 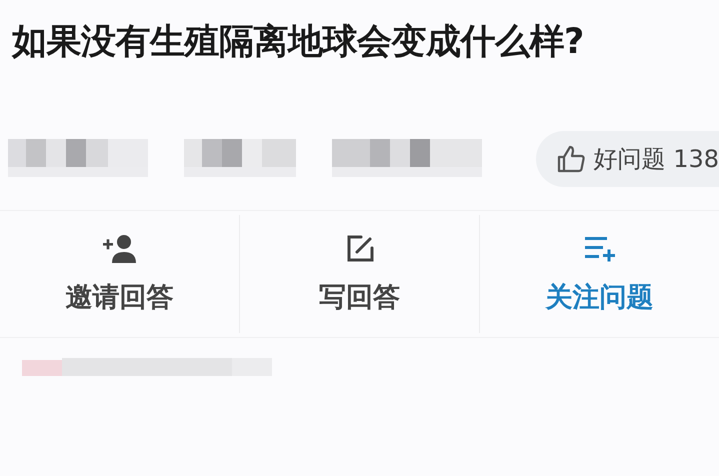 I want to click on follow-list-icon, so click(x=599, y=249).